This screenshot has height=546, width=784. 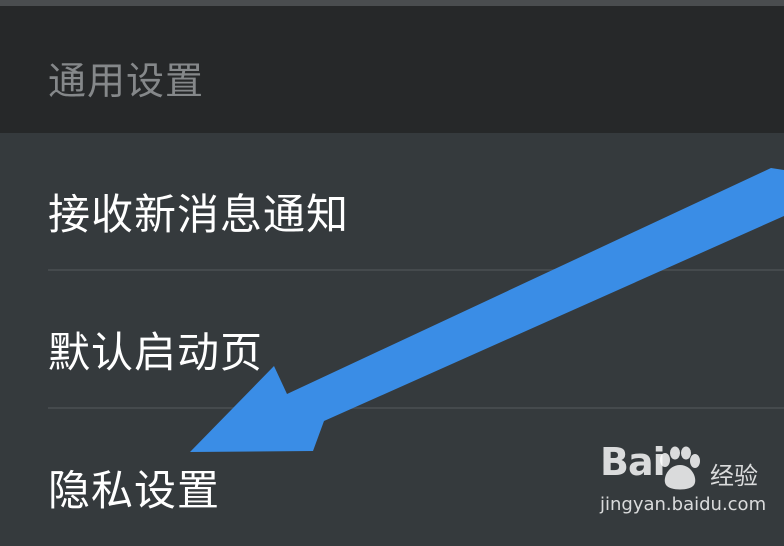 I want to click on baidu-jingyan-watermark: Bai 经验 jingyan.baidu.com, so click(x=688, y=481).